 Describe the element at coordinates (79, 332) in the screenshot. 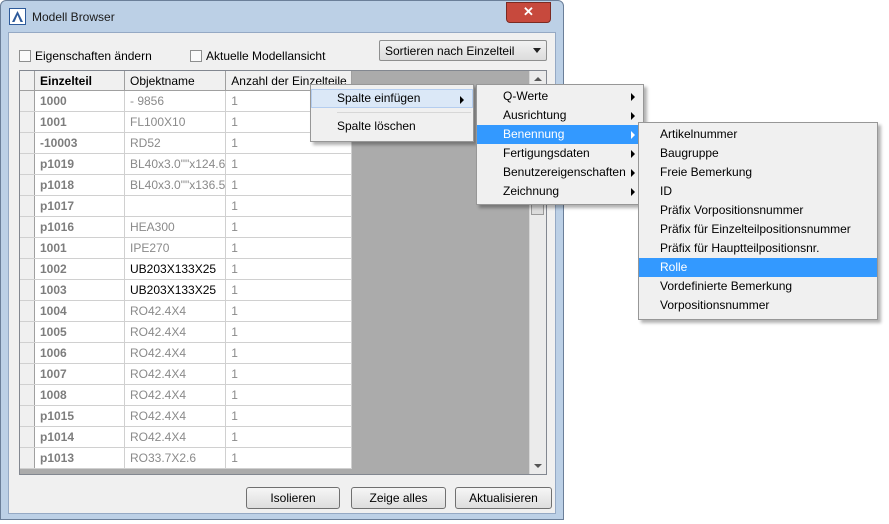

I see `cell-einzelteil: 1005` at that location.